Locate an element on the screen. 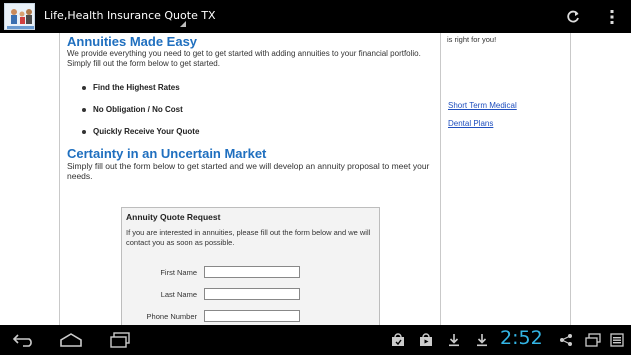 This screenshot has height=355, width=631. play-store-icon is located at coordinates (426, 340).